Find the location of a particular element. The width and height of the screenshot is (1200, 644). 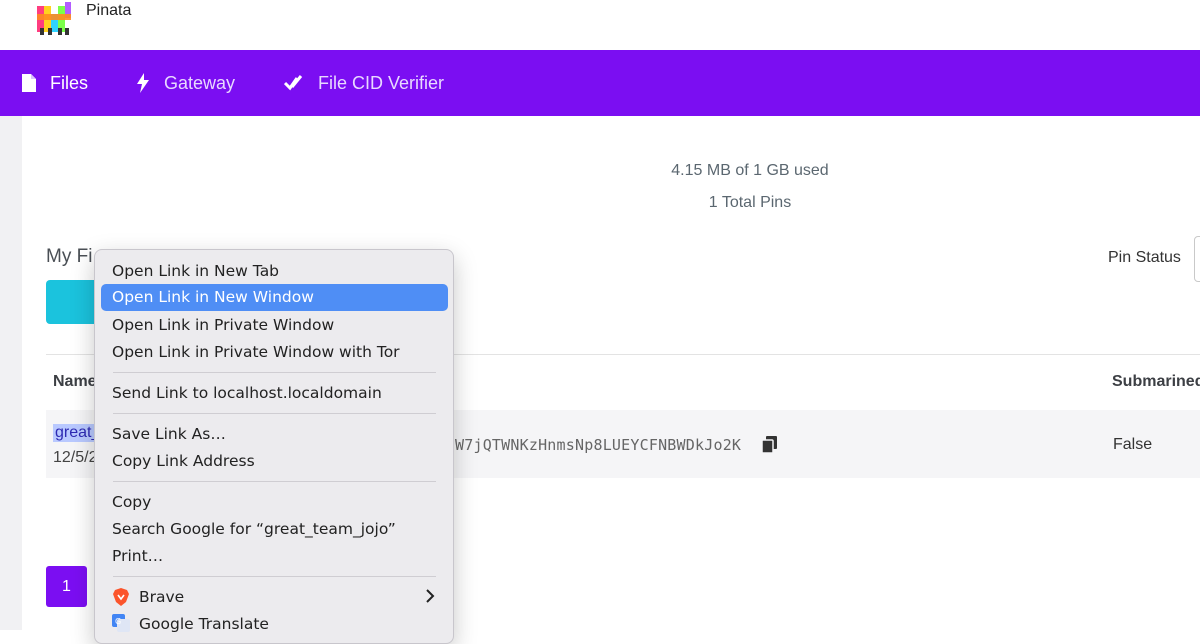

pagination-page-1: 1 is located at coordinates (66, 586).